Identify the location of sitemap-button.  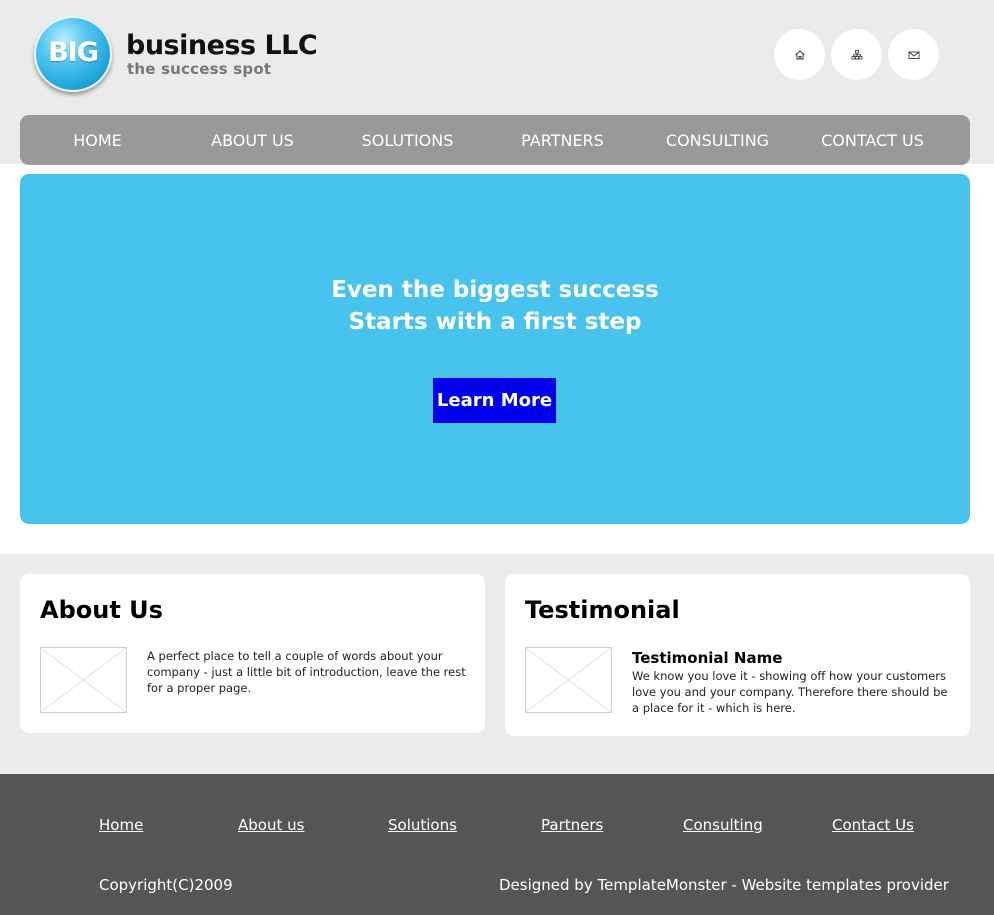
(856, 54).